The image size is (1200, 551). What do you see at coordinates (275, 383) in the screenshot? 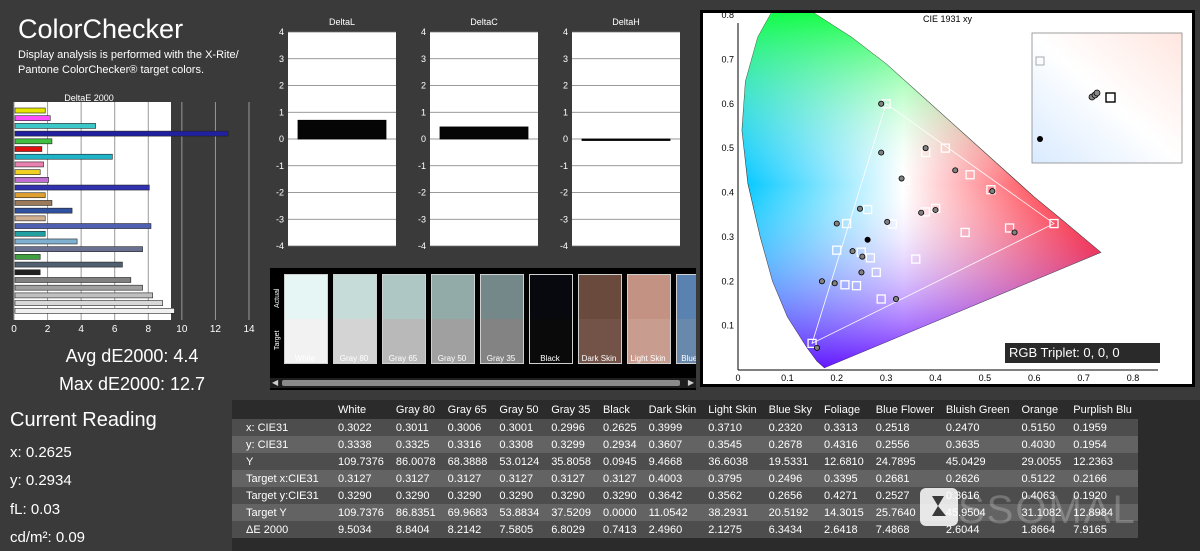
I see `scroll-left-arrow-icon: ◀` at bounding box center [275, 383].